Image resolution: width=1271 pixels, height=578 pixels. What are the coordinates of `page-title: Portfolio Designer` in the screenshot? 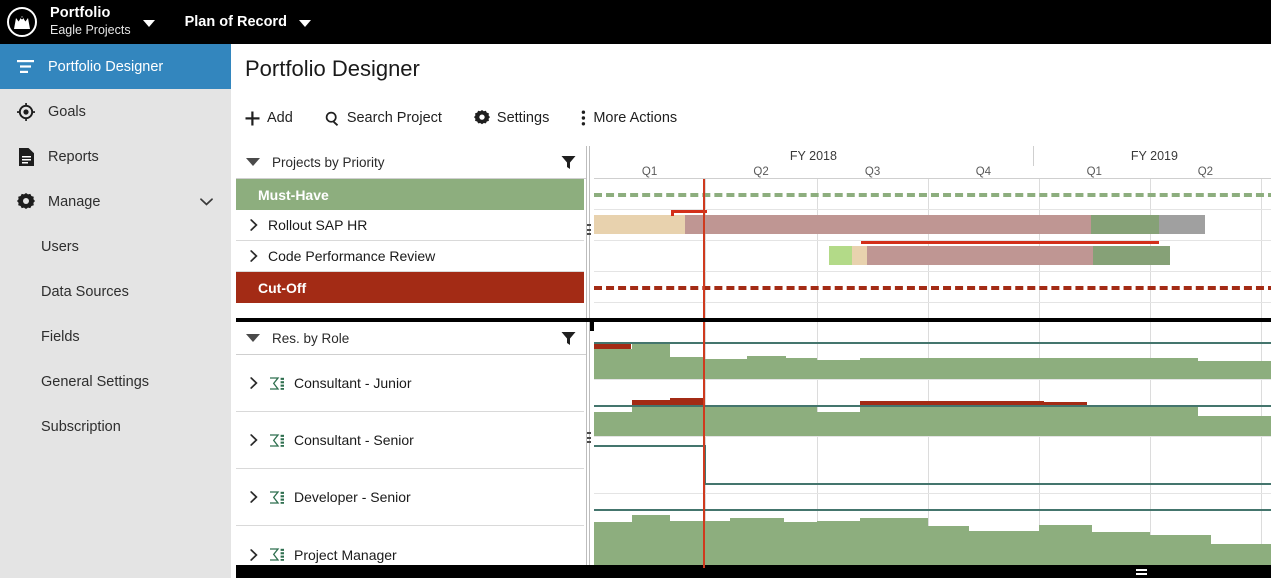 It's located at (332, 68).